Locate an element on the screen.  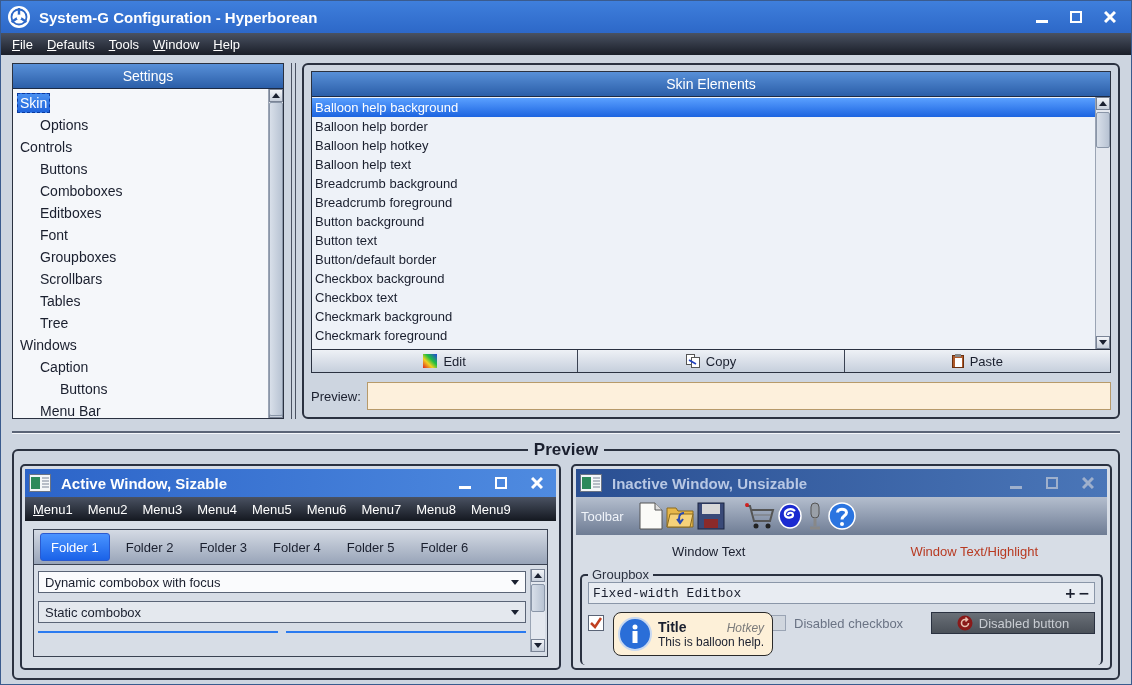
tree-item: Groupboxes is located at coordinates (78, 257).